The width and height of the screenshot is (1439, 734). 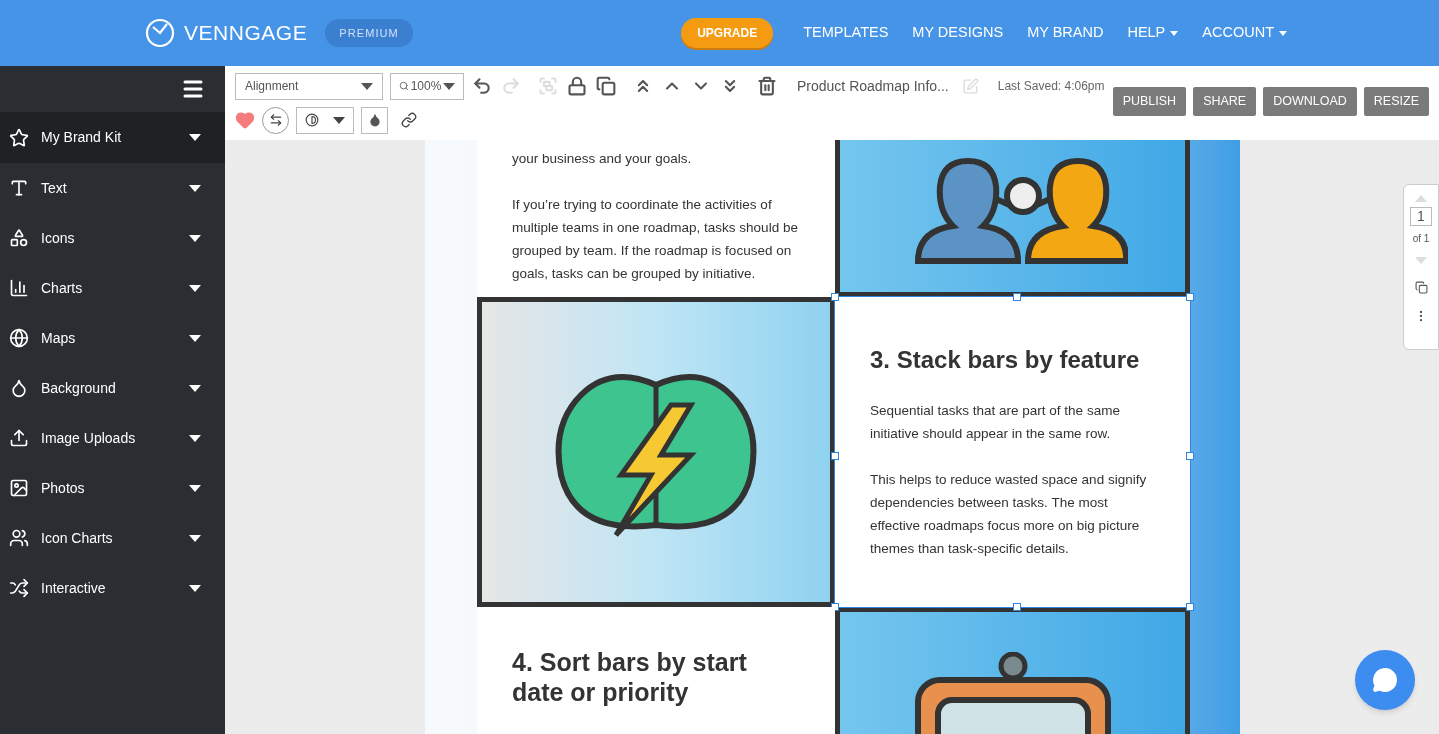 What do you see at coordinates (160, 33) in the screenshot?
I see `logo-icon` at bounding box center [160, 33].